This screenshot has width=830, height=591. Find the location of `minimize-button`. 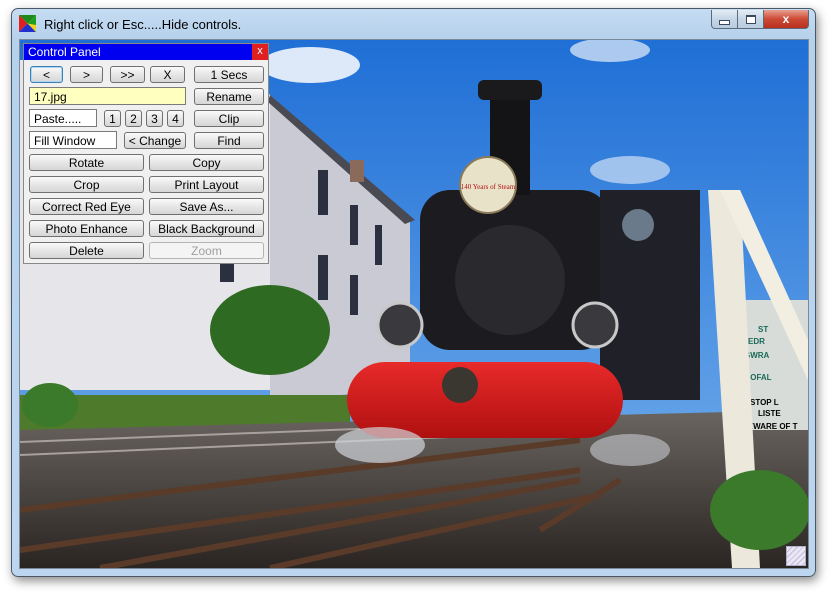

minimize-button is located at coordinates (724, 19).